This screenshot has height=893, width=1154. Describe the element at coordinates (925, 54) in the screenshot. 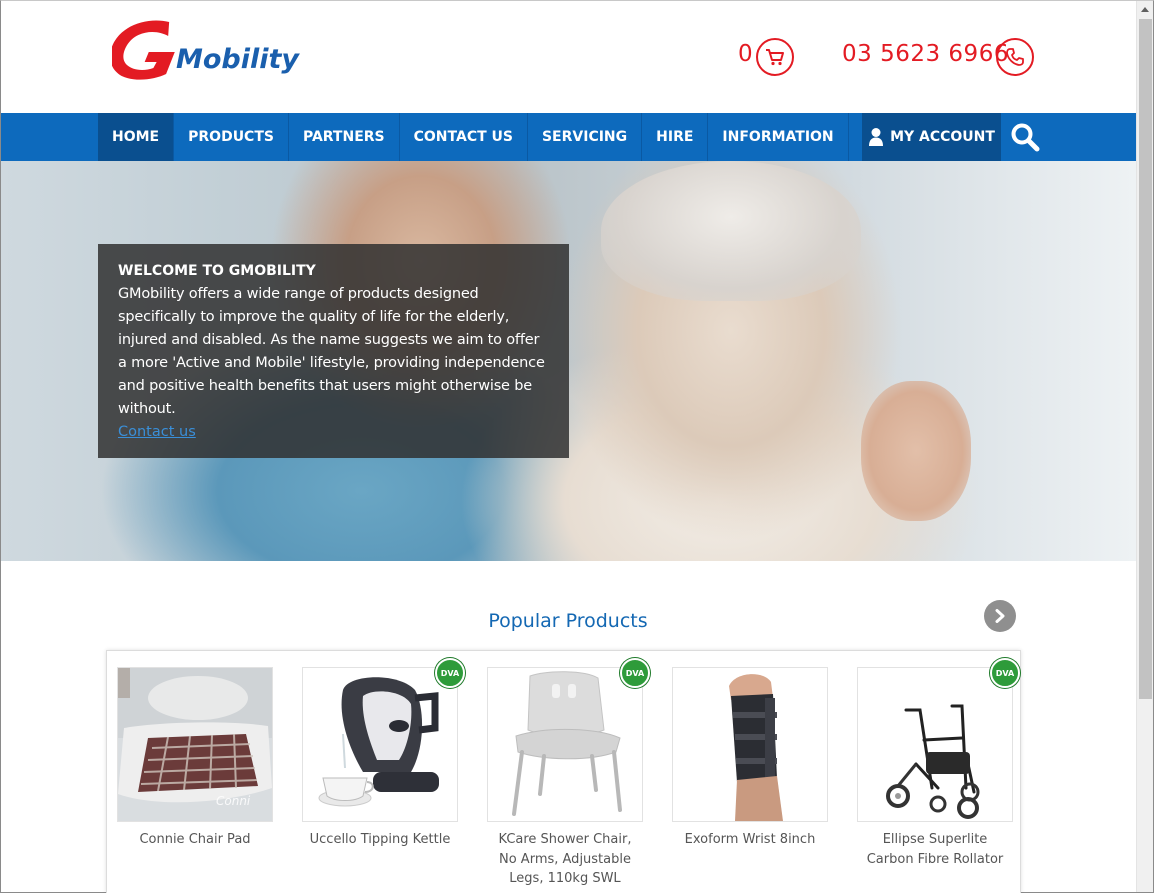

I see `phone-number: 03 5623 6966` at that location.